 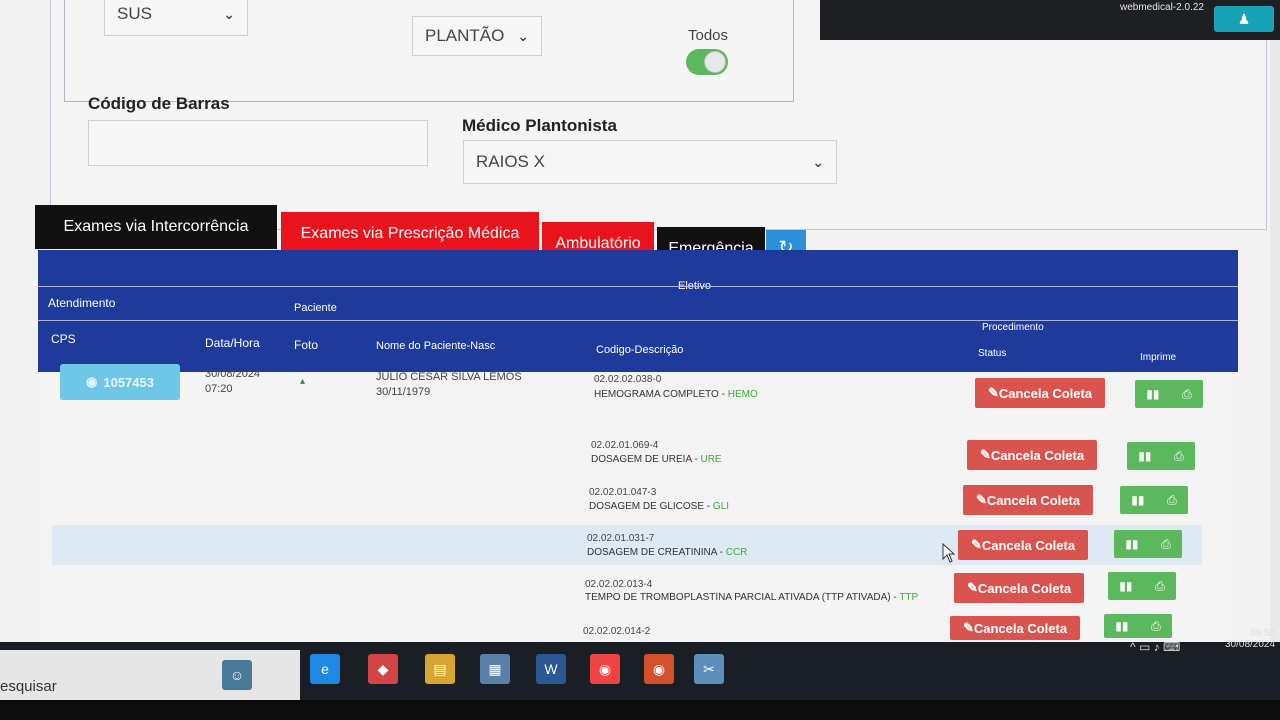 What do you see at coordinates (708, 35) in the screenshot?
I see `todos-label: Todos` at bounding box center [708, 35].